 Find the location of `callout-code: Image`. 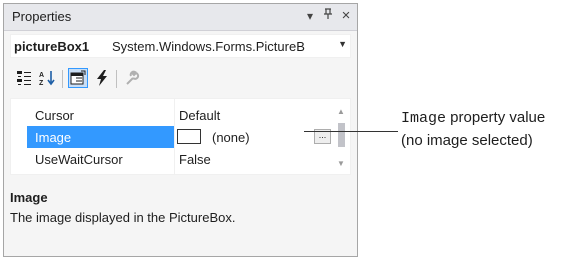

callout-code: Image is located at coordinates (424, 118).